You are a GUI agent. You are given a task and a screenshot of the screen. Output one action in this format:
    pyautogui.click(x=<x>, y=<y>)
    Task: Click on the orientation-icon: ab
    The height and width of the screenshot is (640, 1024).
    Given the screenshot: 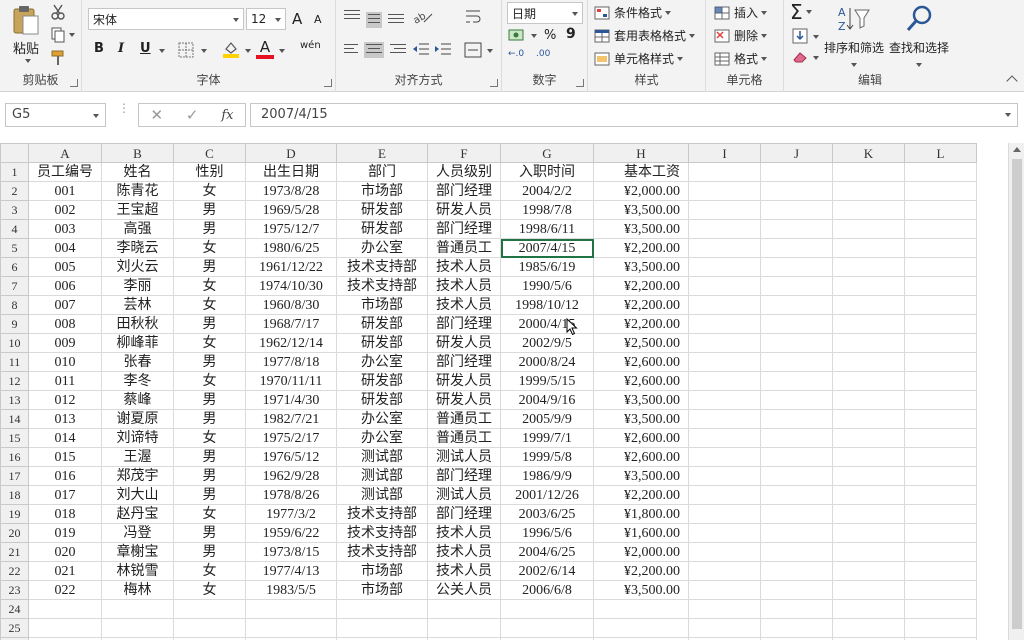 What is the action you would take?
    pyautogui.click(x=423, y=17)
    